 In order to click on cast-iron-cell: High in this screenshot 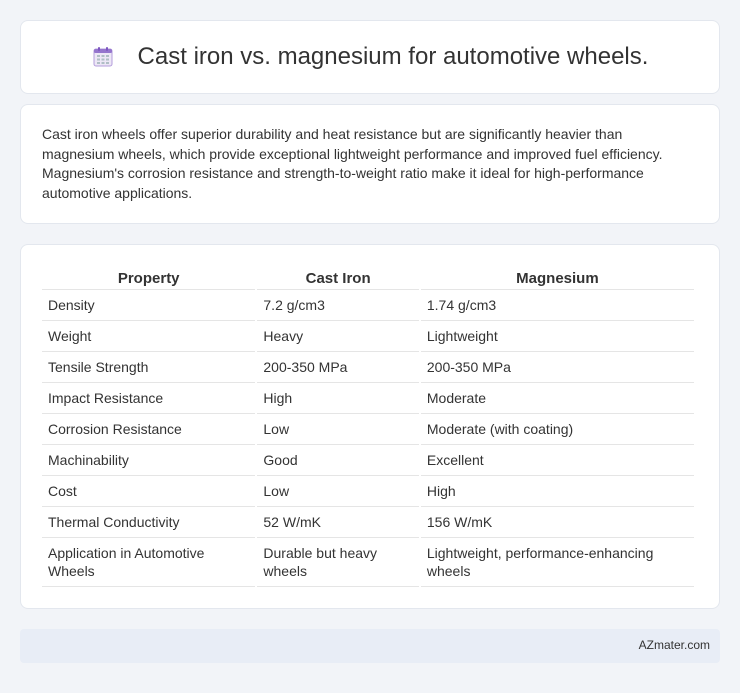, I will do `click(338, 398)`.